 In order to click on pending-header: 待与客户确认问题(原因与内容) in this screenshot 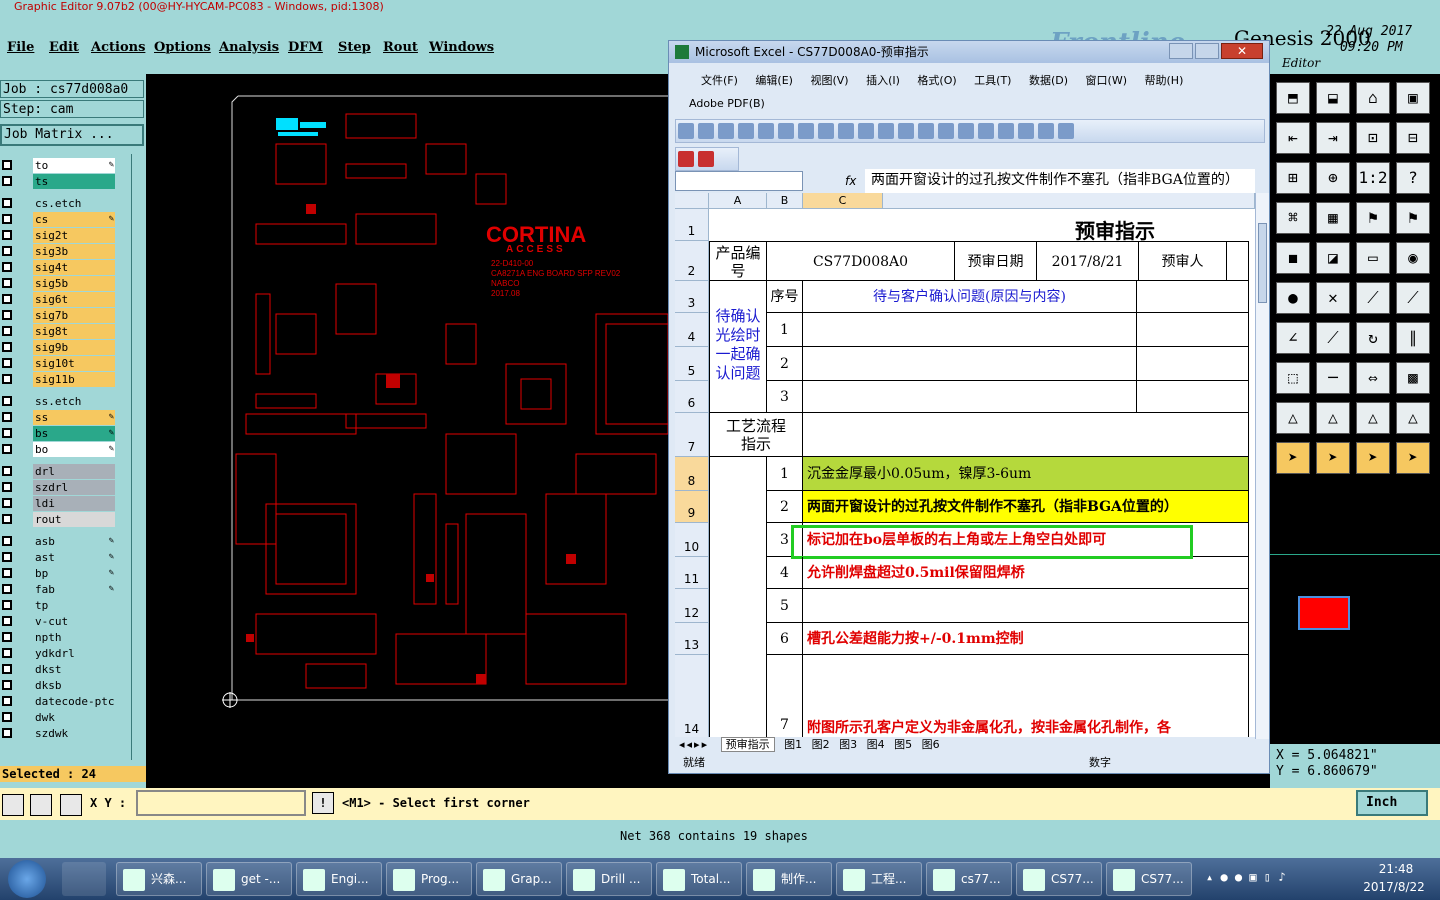, I will do `click(970, 297)`.